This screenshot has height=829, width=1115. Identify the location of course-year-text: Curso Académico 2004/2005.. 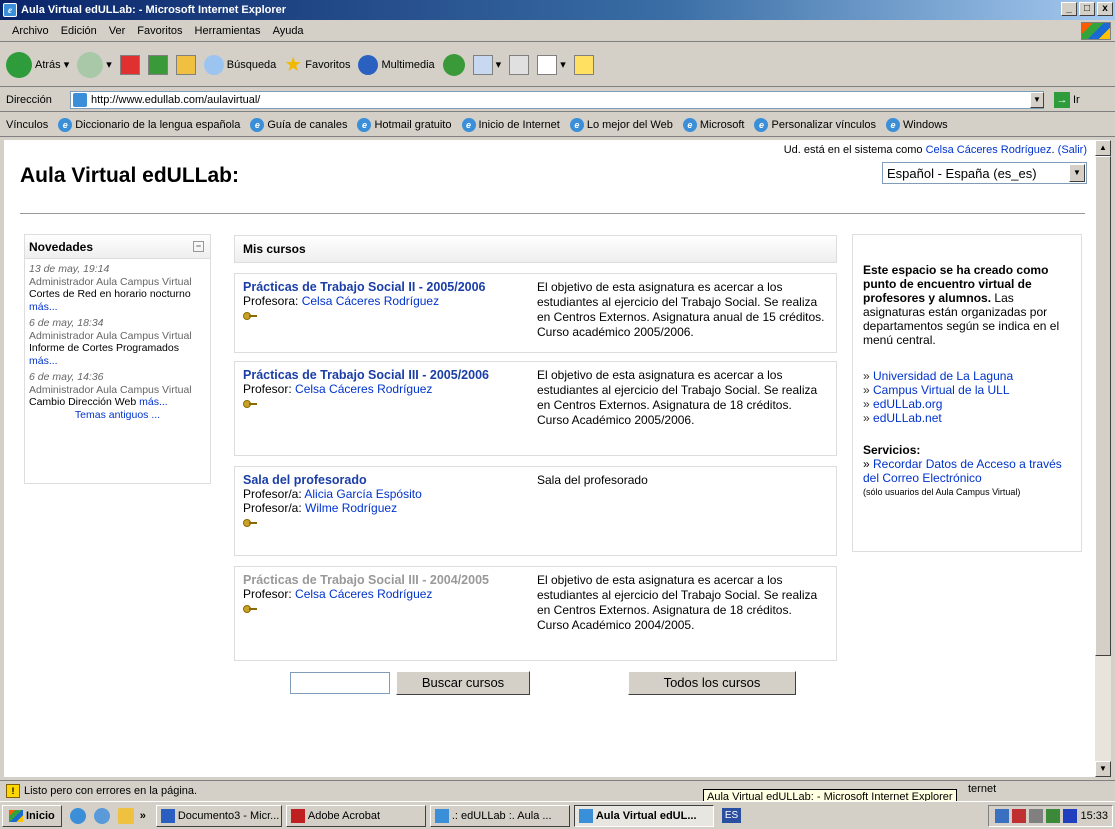
(616, 625).